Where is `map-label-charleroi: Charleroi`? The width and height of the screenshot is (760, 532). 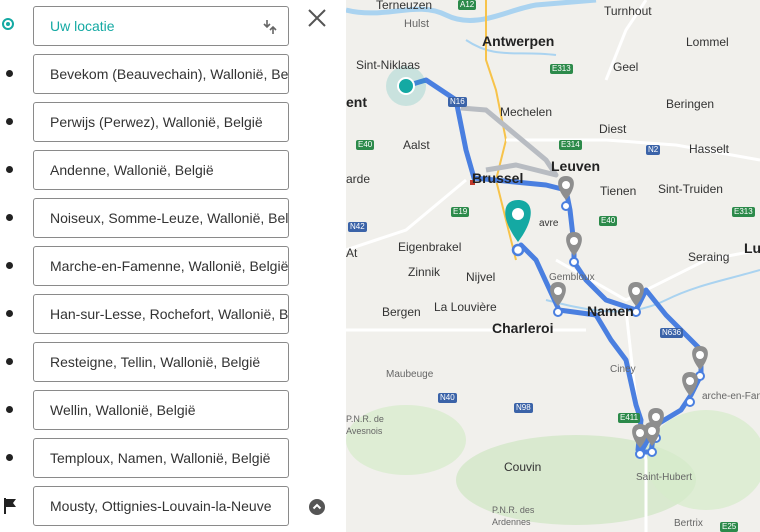
map-label-charleroi: Charleroi is located at coordinates (523, 328).